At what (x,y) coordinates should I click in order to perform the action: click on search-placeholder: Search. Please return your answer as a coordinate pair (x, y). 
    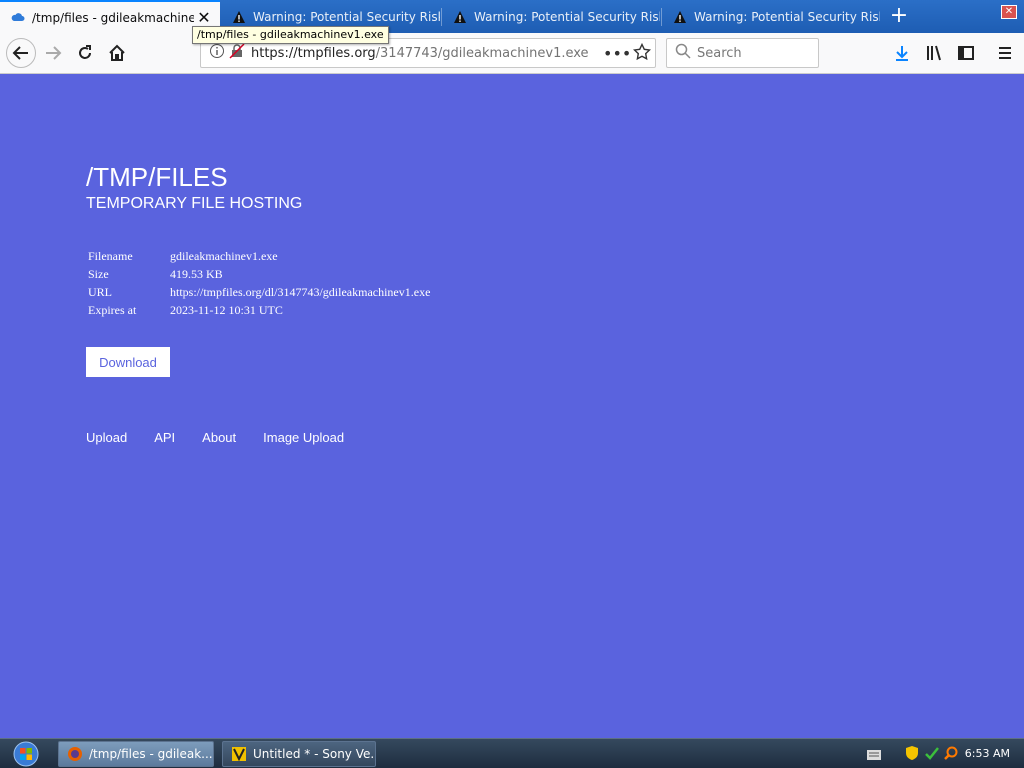
    Looking at the image, I should click on (719, 53).